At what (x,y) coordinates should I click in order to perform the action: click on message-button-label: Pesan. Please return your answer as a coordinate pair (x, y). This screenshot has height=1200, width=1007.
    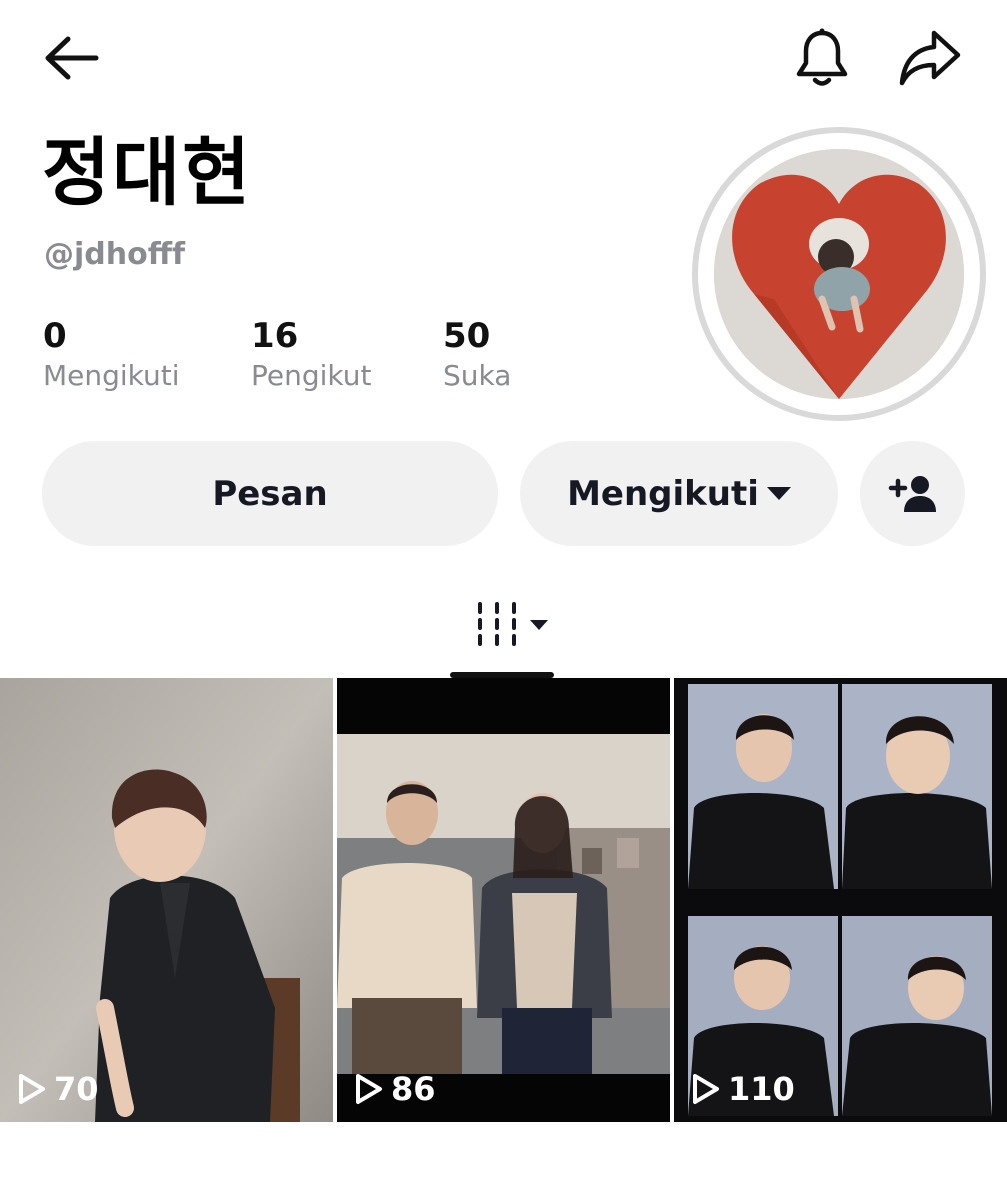
    Looking at the image, I should click on (270, 493).